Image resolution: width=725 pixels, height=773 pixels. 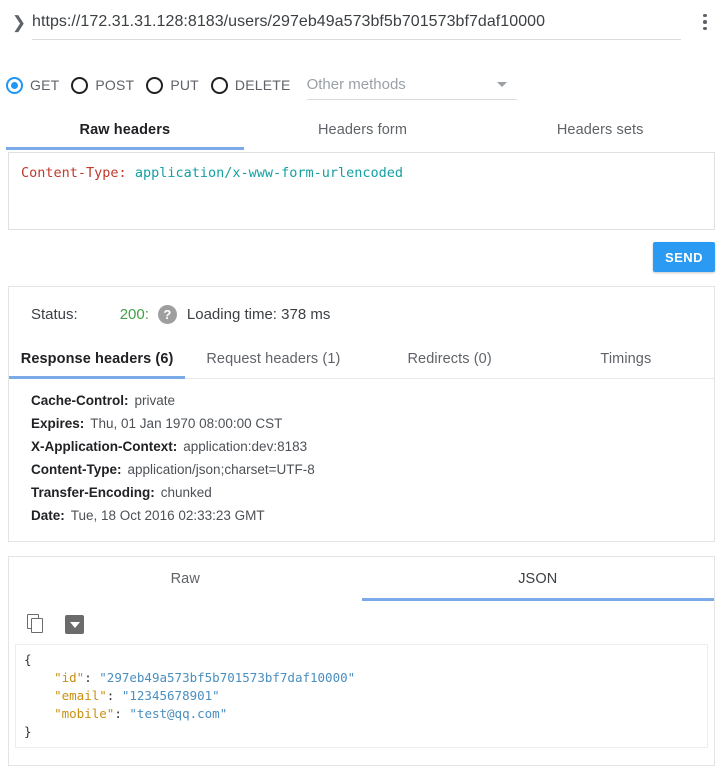 I want to click on response-header-value: application:dev:8183, so click(x=245, y=446).